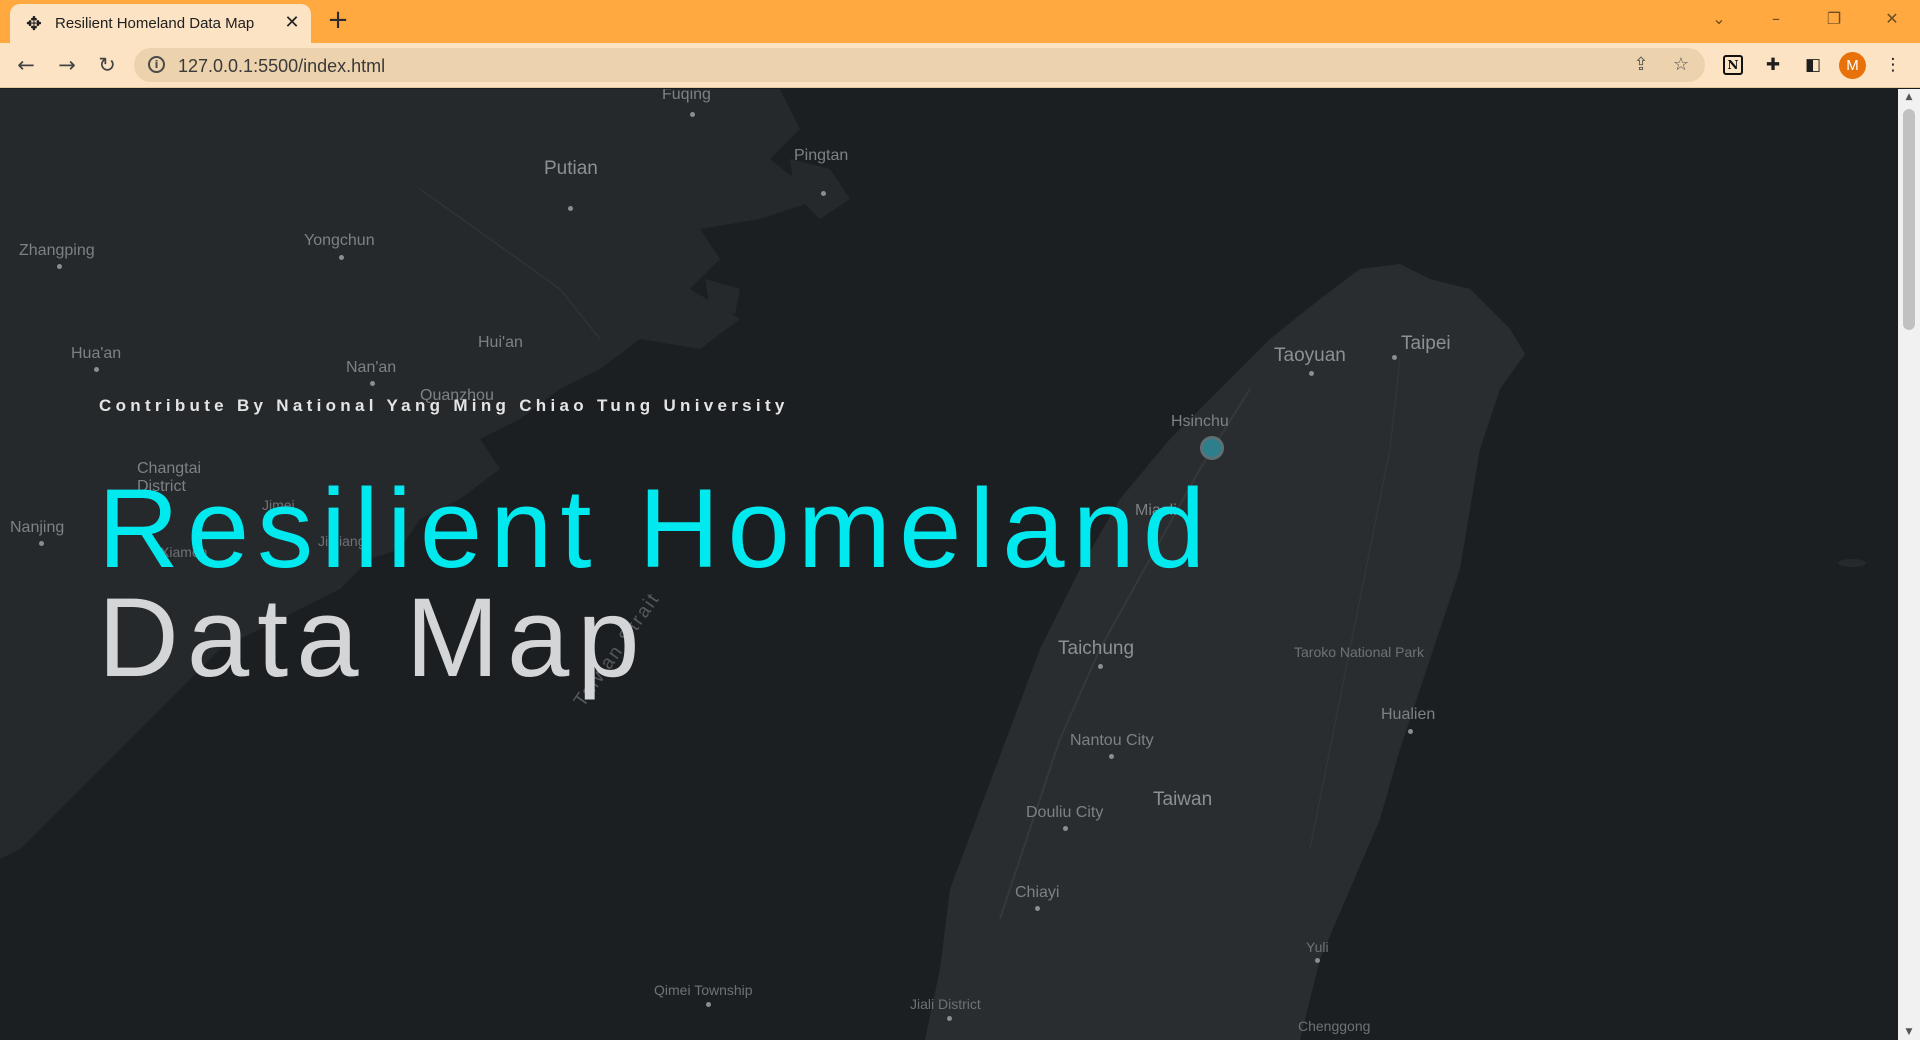 This screenshot has width=1920, height=1040. I want to click on browser-tab: ✥ Resilient Homeland Data Map ✕, so click(160, 23).